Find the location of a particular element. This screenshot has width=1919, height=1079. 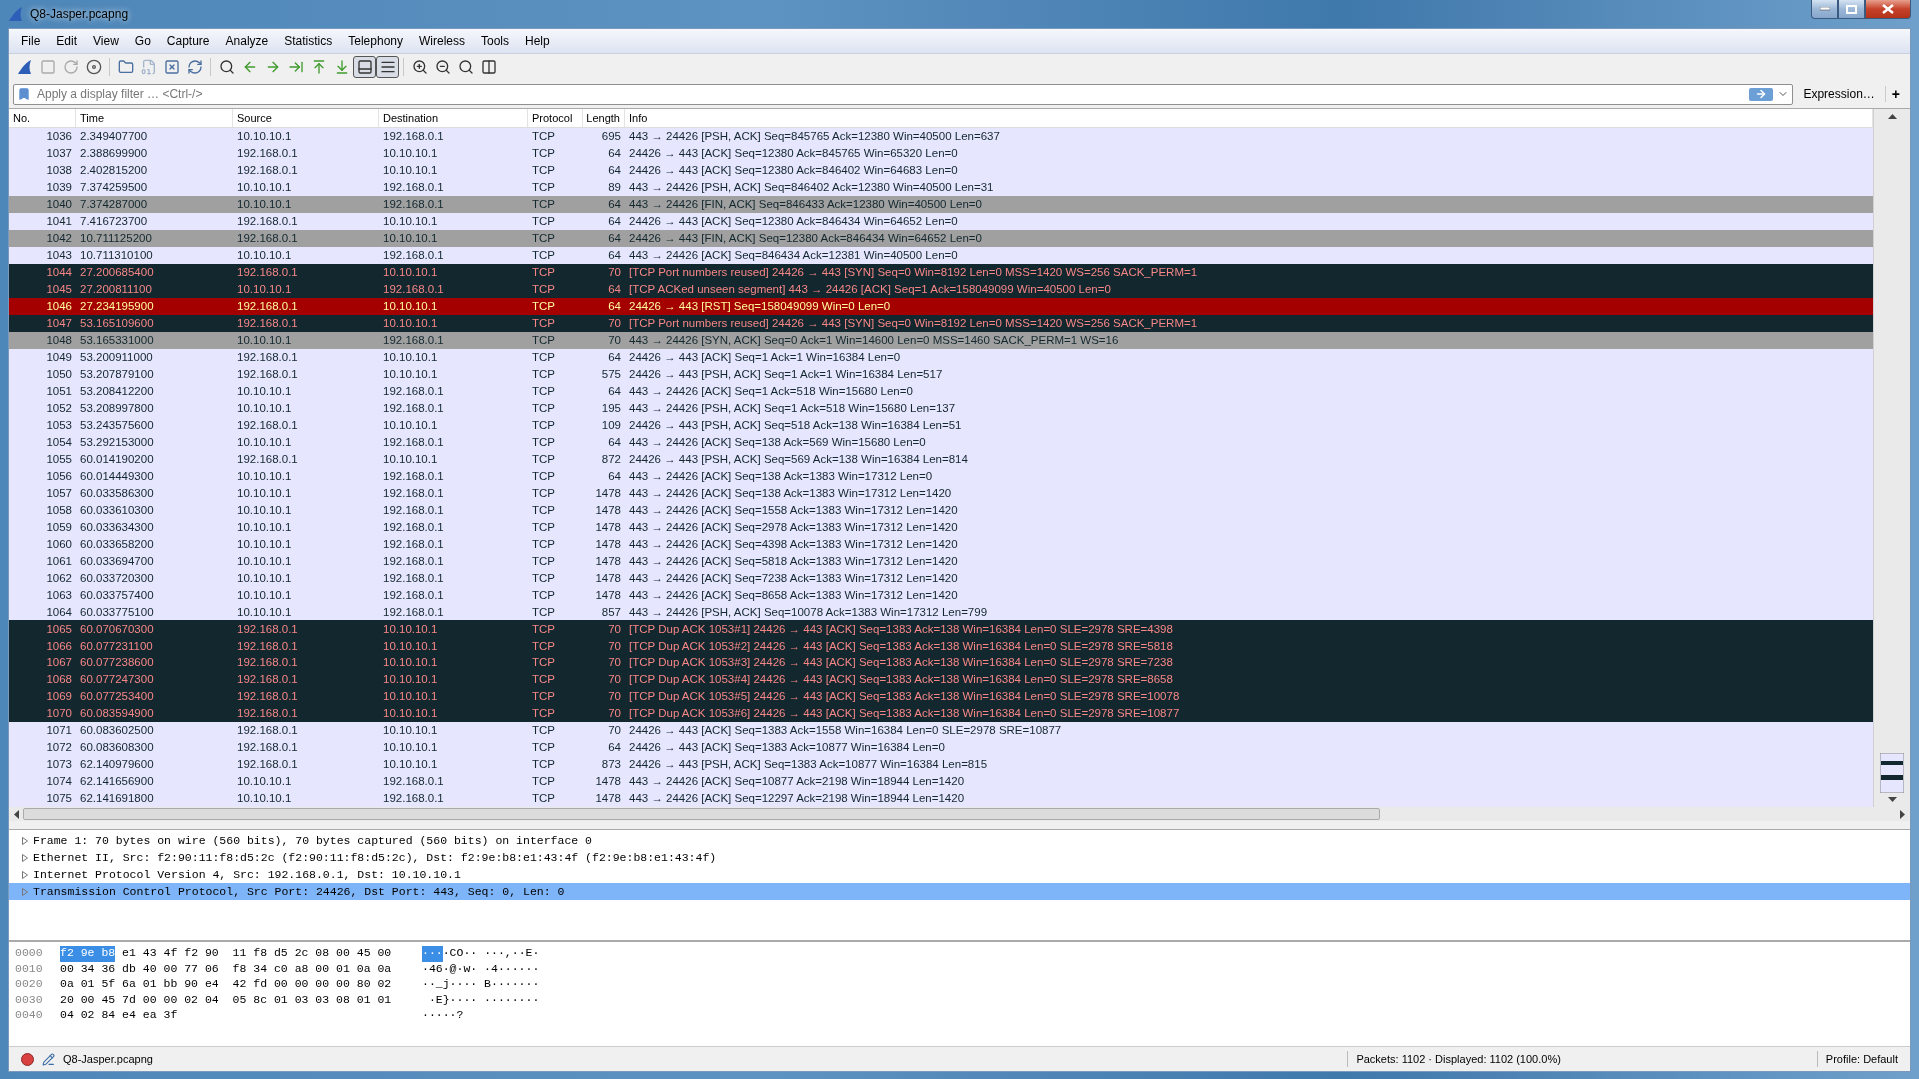

column-header: Protocol is located at coordinates (555, 118).